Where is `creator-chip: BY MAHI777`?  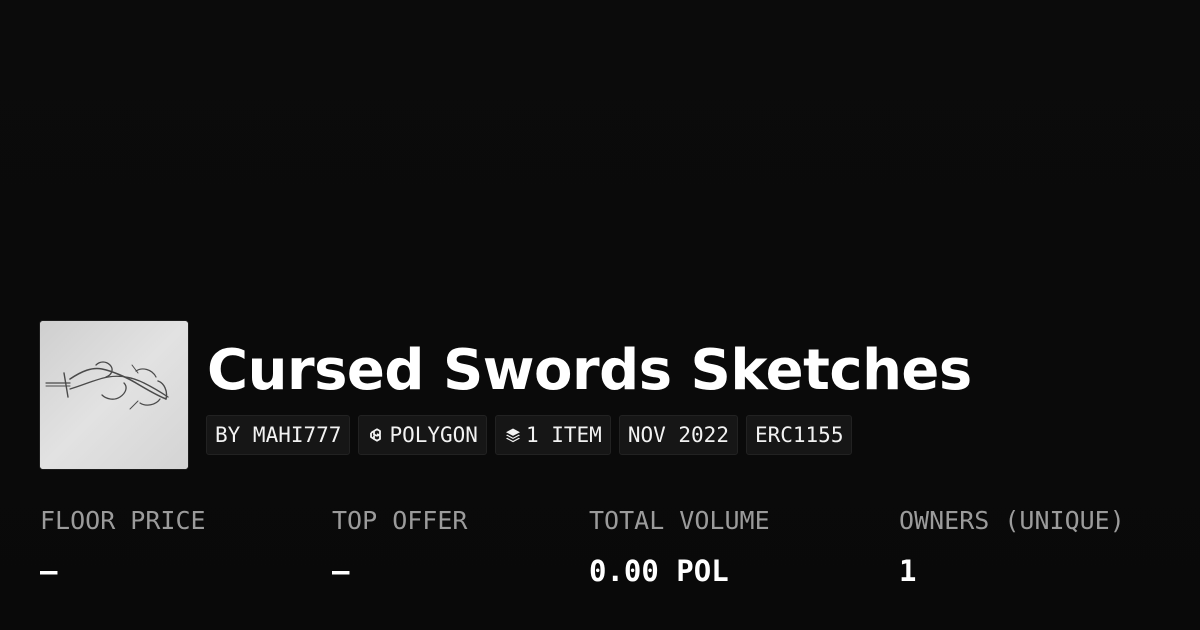 creator-chip: BY MAHI777 is located at coordinates (278, 435).